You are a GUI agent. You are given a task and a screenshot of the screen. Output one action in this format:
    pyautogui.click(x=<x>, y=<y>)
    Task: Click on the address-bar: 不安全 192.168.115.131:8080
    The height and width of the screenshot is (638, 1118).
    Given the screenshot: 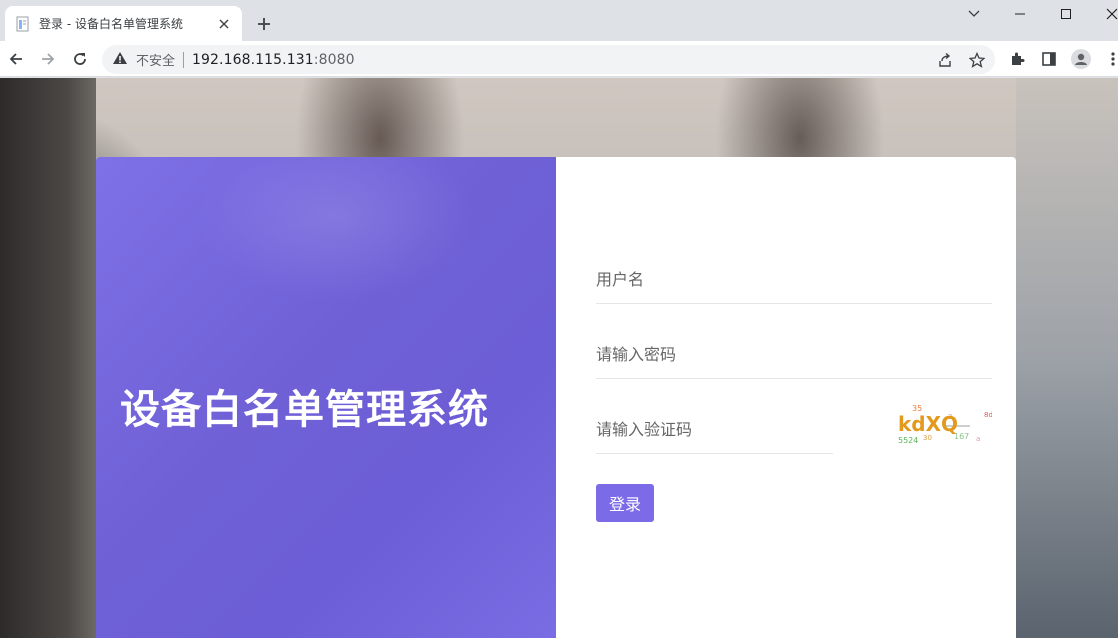 What is the action you would take?
    pyautogui.click(x=548, y=59)
    